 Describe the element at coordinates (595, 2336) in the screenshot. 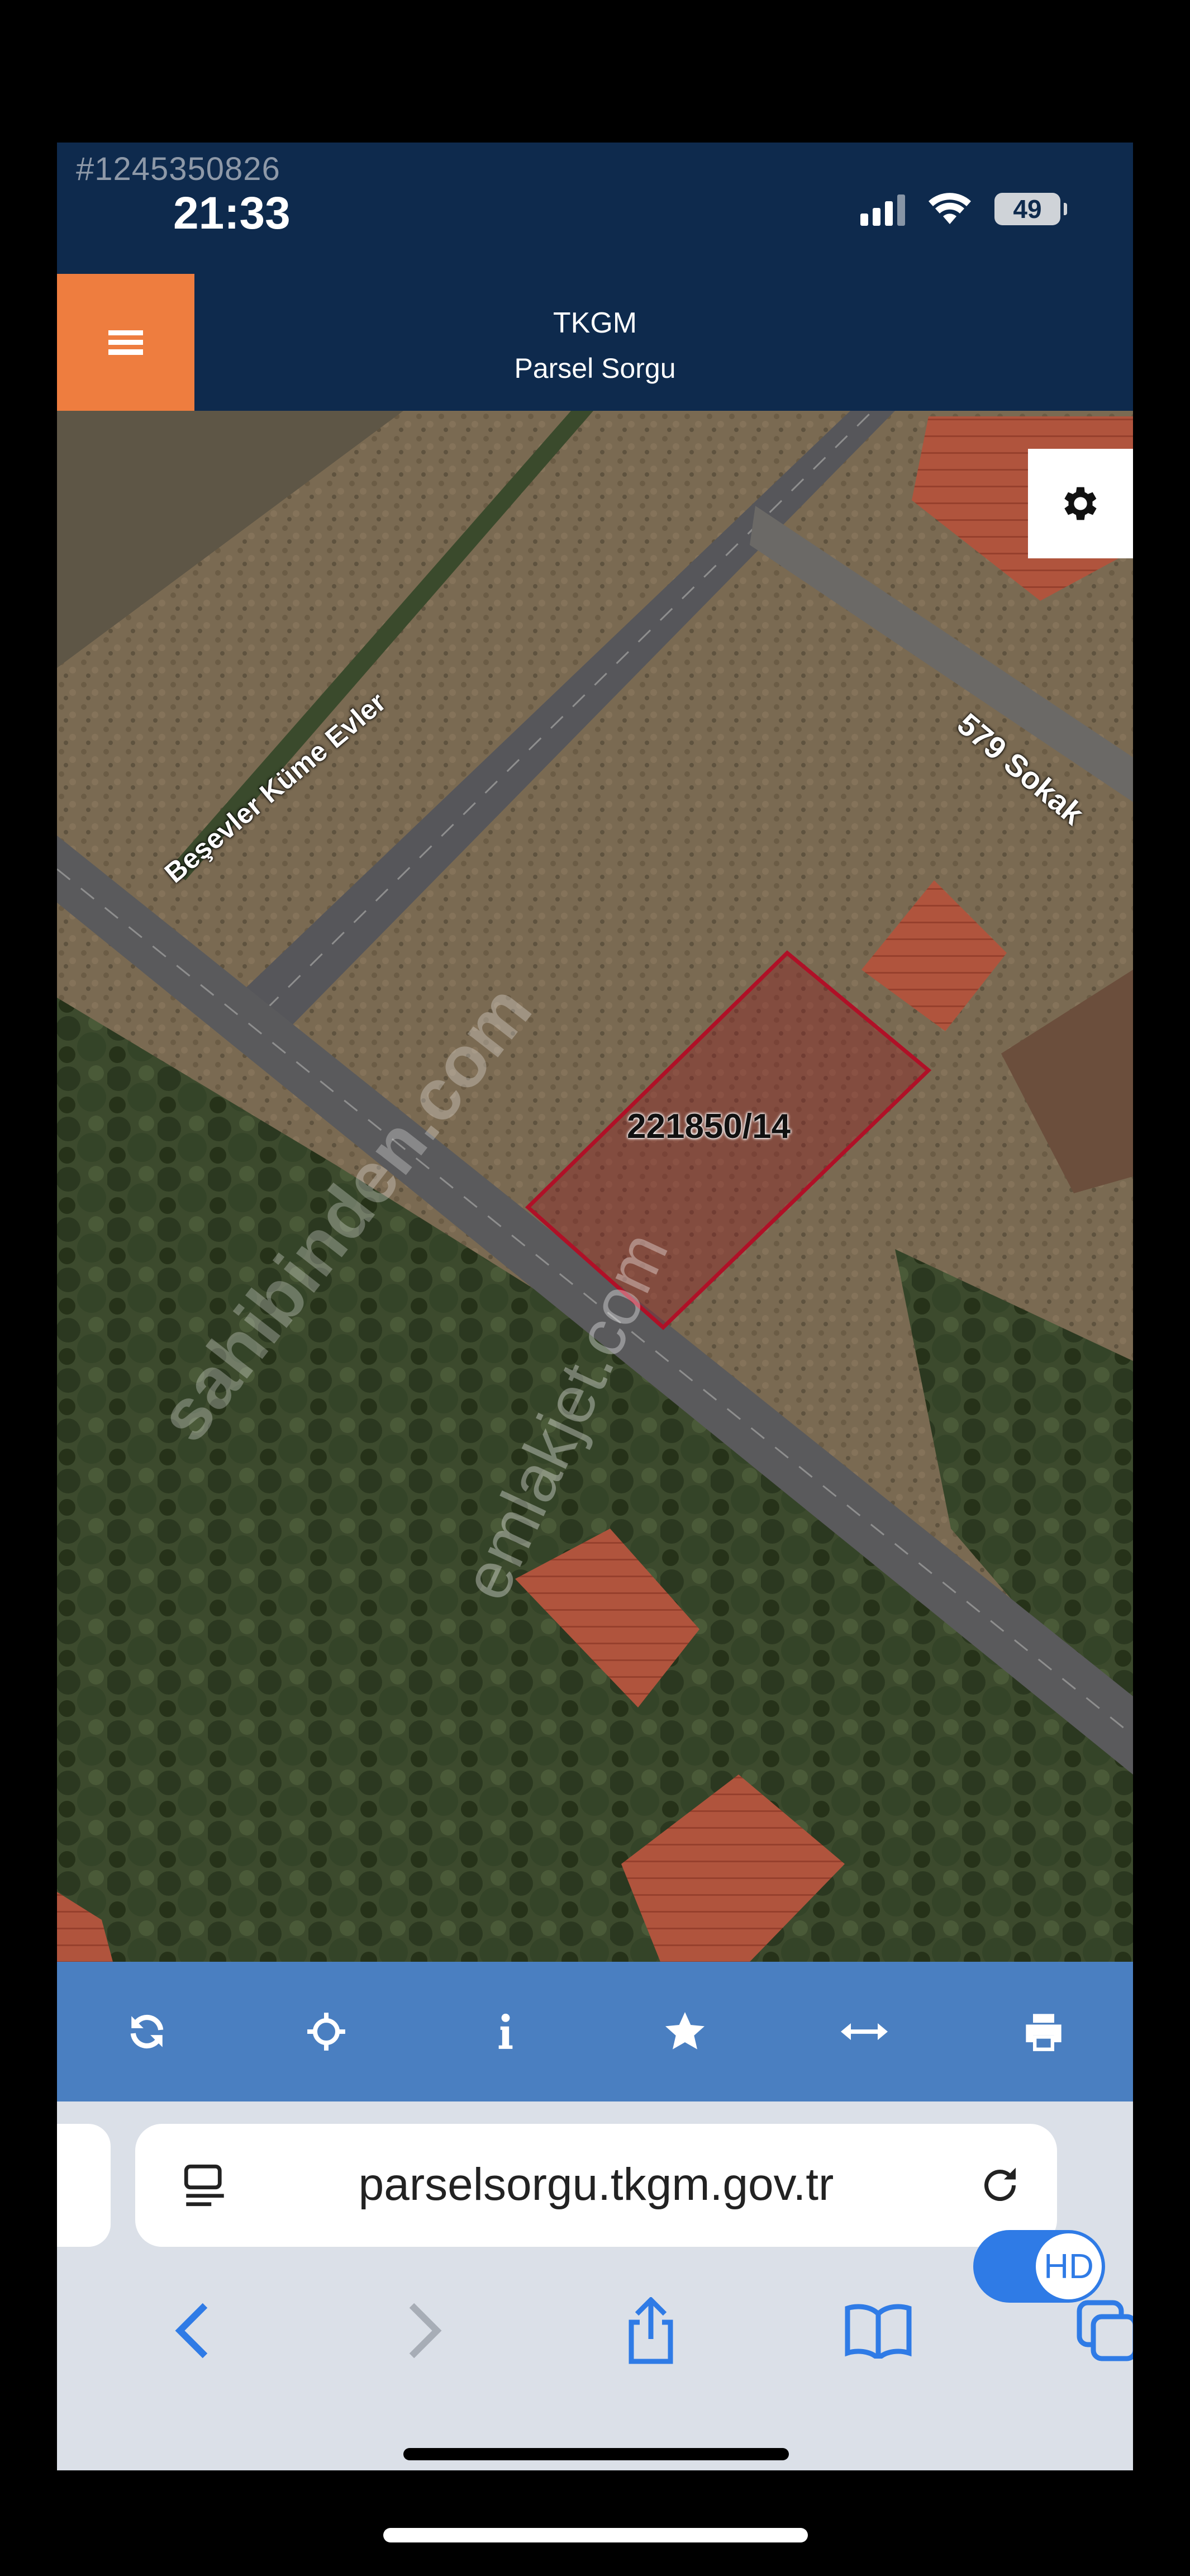

I see `browser-nav-row` at that location.